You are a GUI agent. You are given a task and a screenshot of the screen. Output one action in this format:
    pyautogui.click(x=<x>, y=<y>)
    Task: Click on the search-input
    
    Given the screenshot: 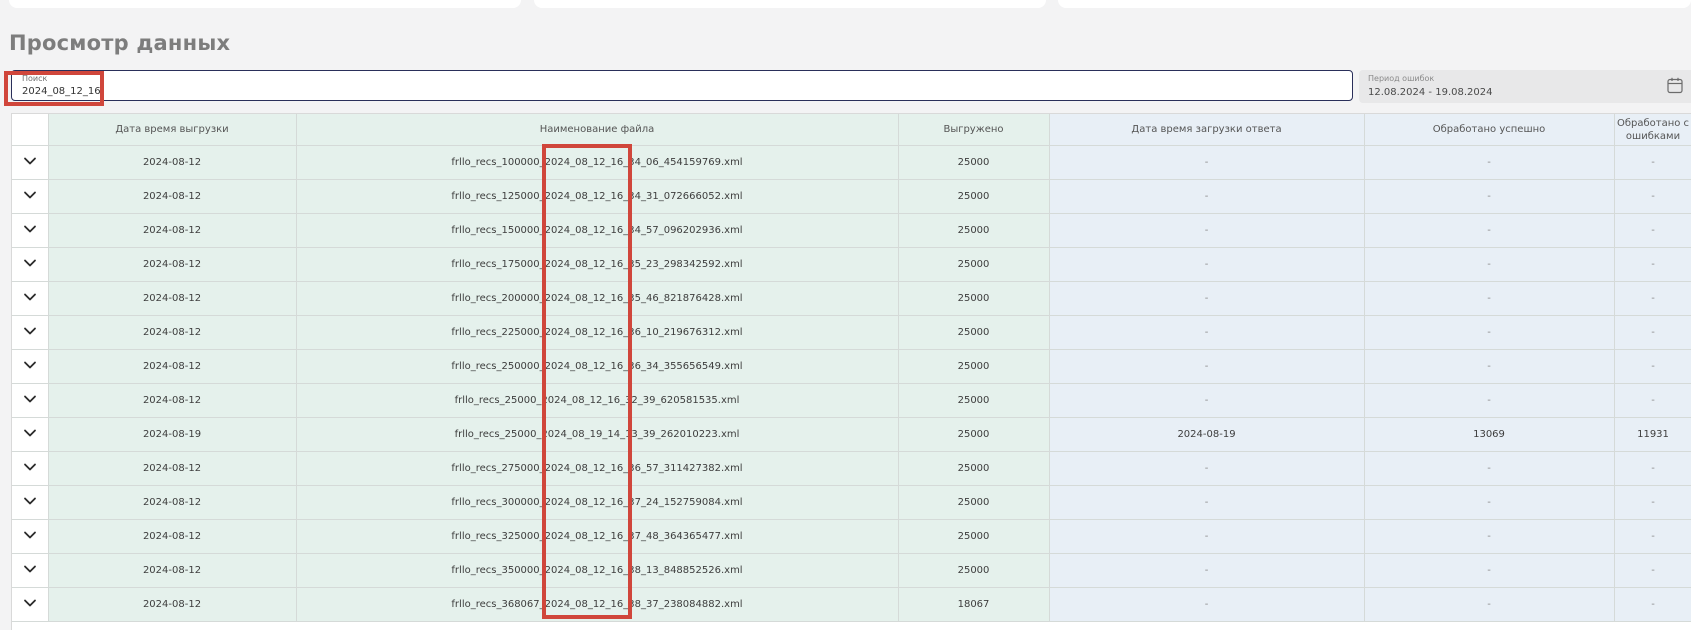 What is the action you would take?
    pyautogui.click(x=172, y=91)
    